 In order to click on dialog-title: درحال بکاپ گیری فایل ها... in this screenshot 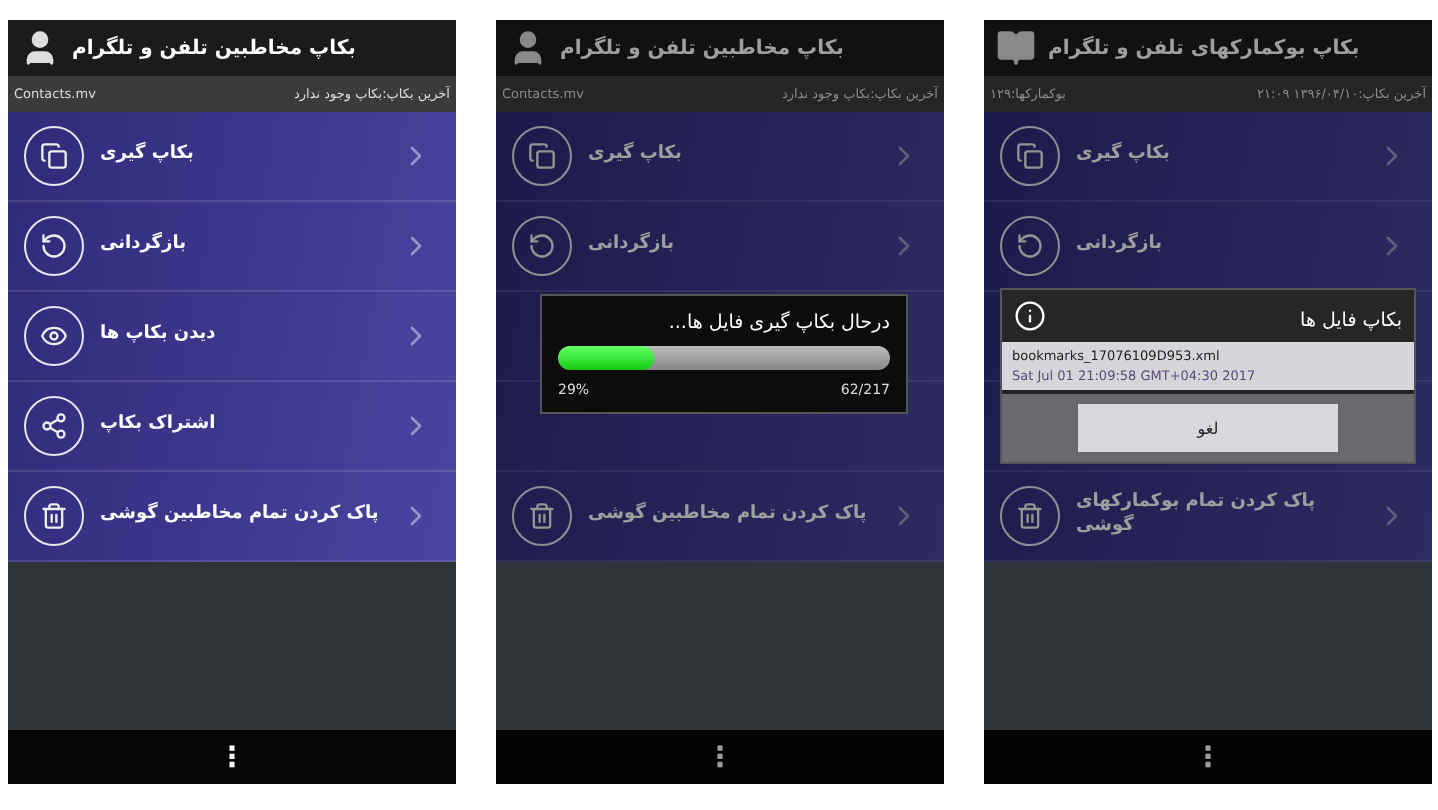, I will do `click(779, 323)`.